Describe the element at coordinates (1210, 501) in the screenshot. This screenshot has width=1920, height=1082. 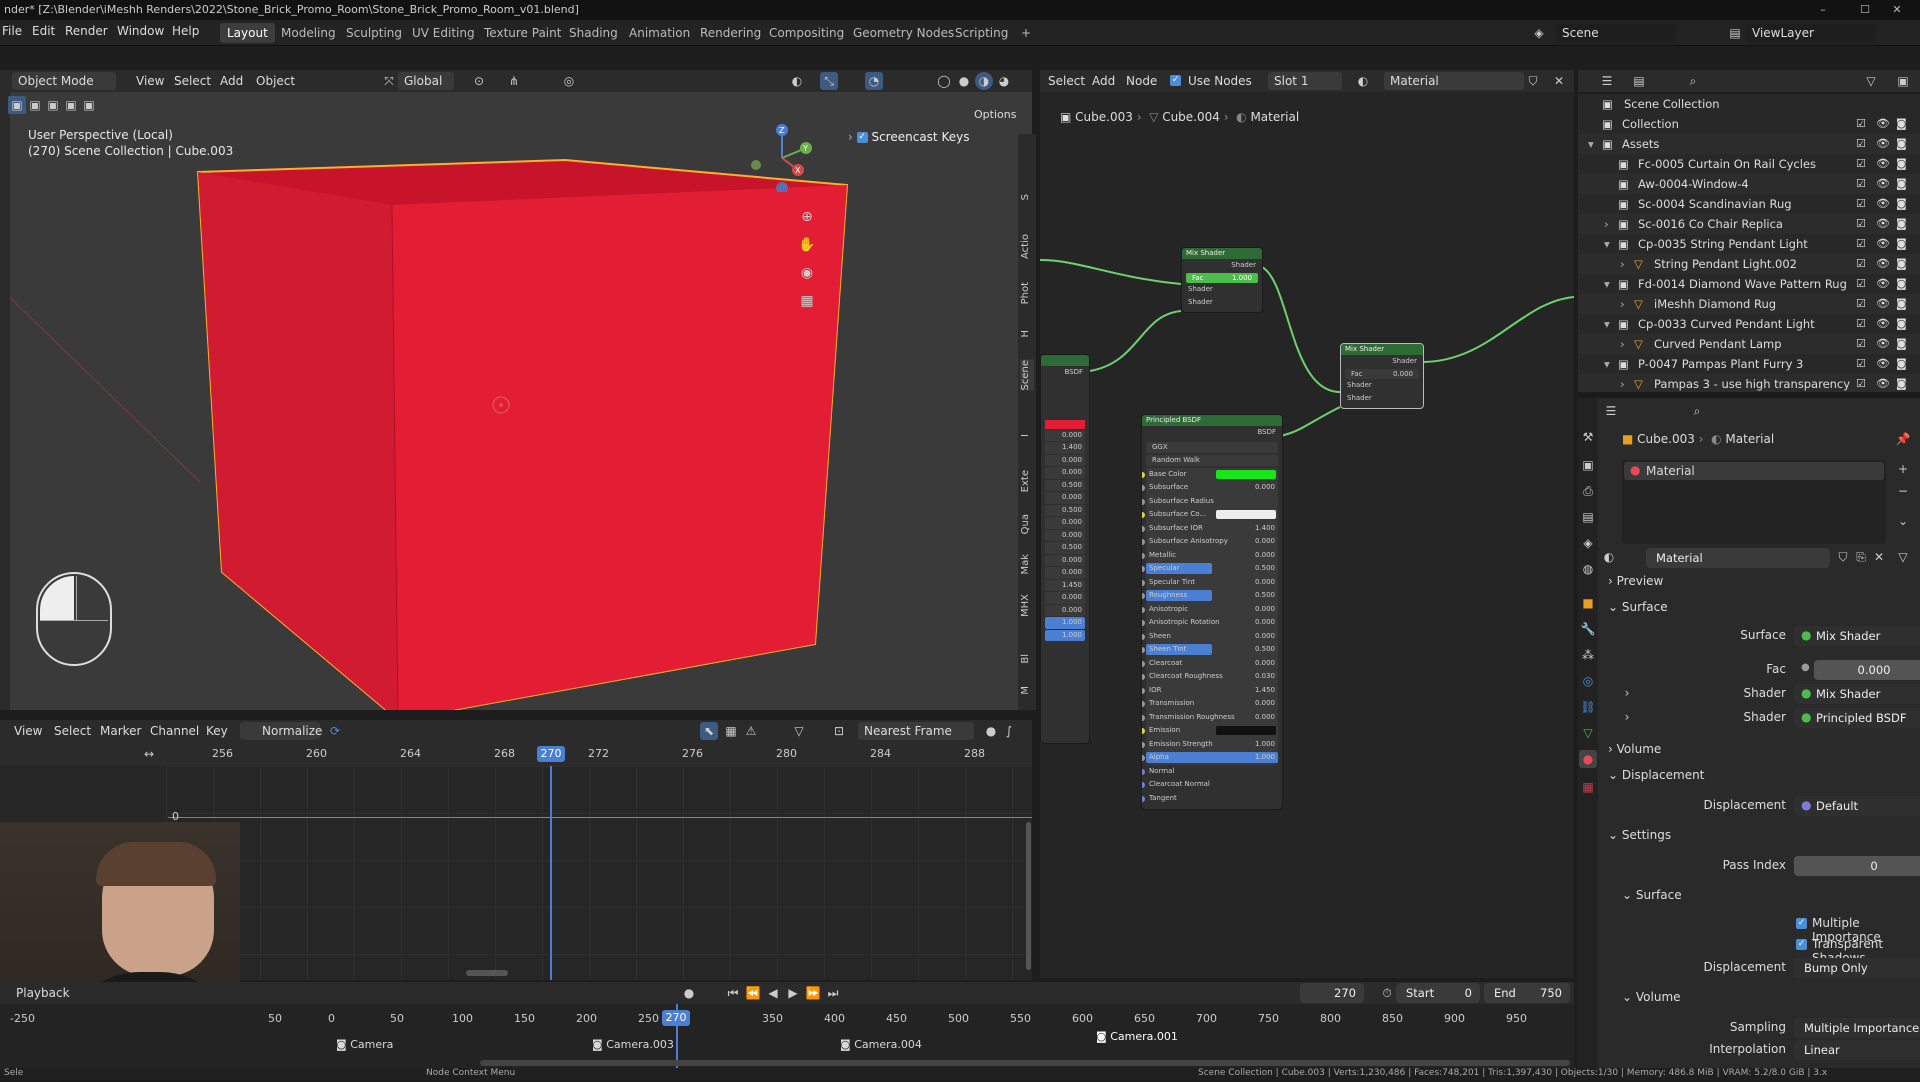
I see `bsdf-input-row: Subsurface Radius` at that location.